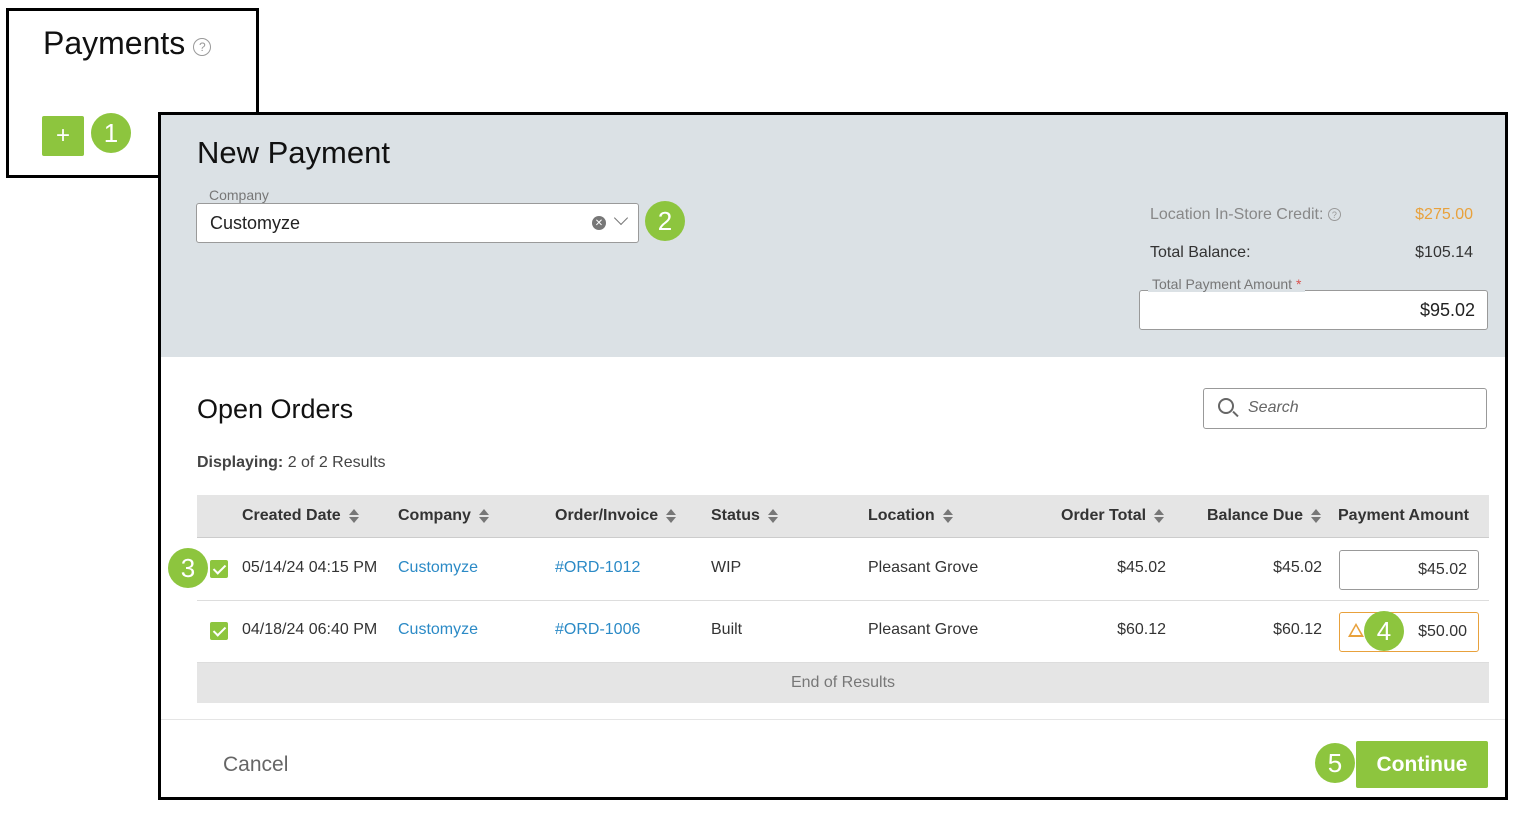 This screenshot has width=1518, height=819. I want to click on add-payment-button: +, so click(63, 136).